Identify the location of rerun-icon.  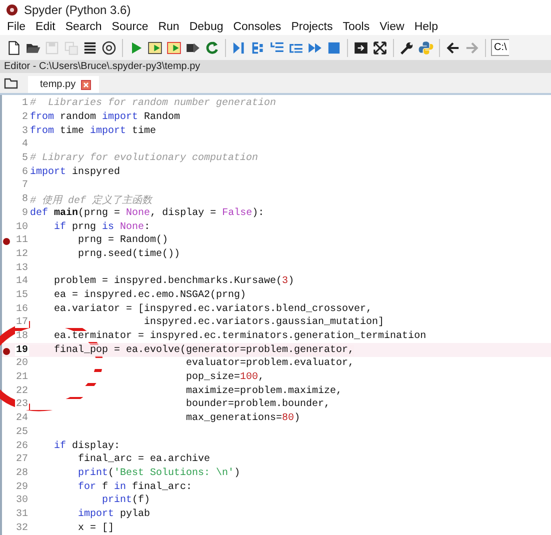
(212, 48).